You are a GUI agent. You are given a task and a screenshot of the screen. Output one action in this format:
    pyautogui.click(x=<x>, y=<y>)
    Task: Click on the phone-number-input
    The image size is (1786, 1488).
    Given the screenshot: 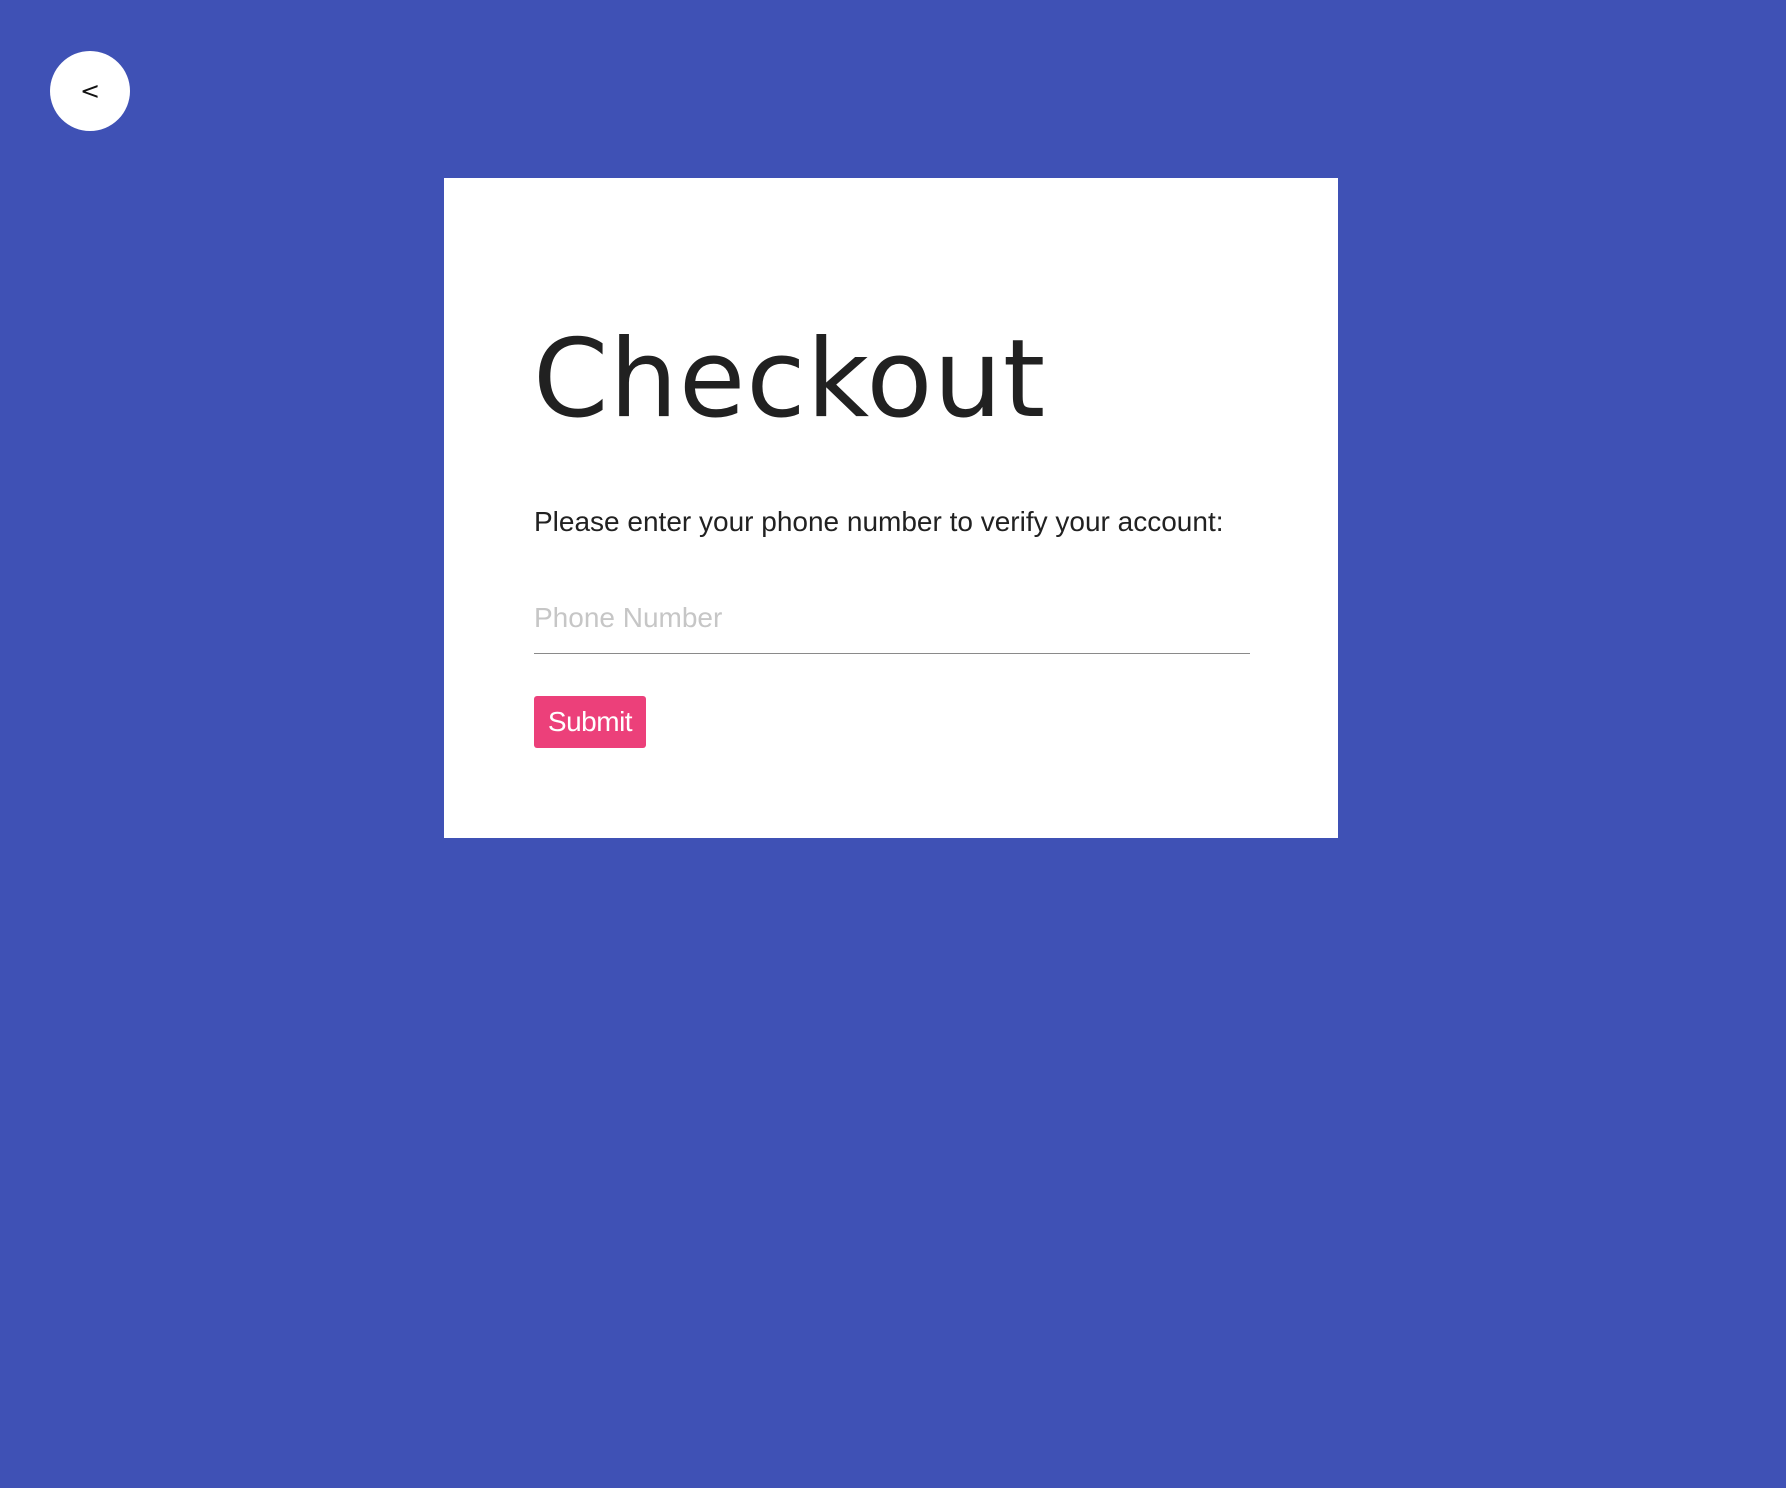 What is the action you would take?
    pyautogui.click(x=892, y=618)
    